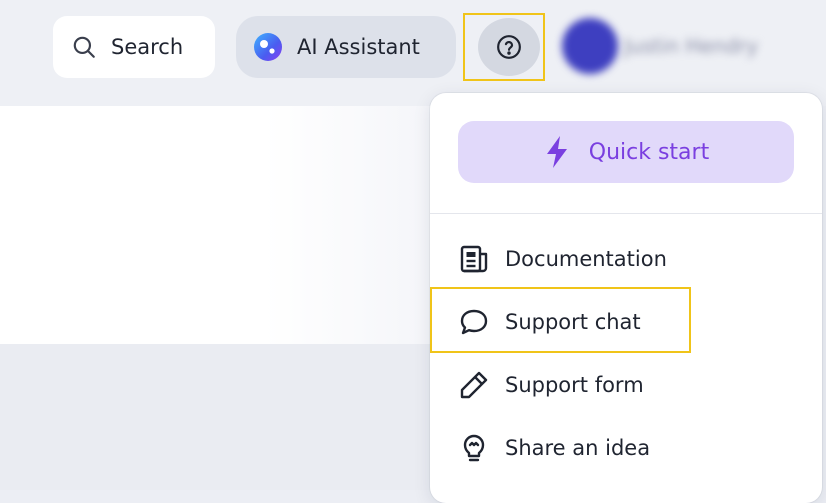  Describe the element at coordinates (474, 385) in the screenshot. I see `pencil-icon` at that location.